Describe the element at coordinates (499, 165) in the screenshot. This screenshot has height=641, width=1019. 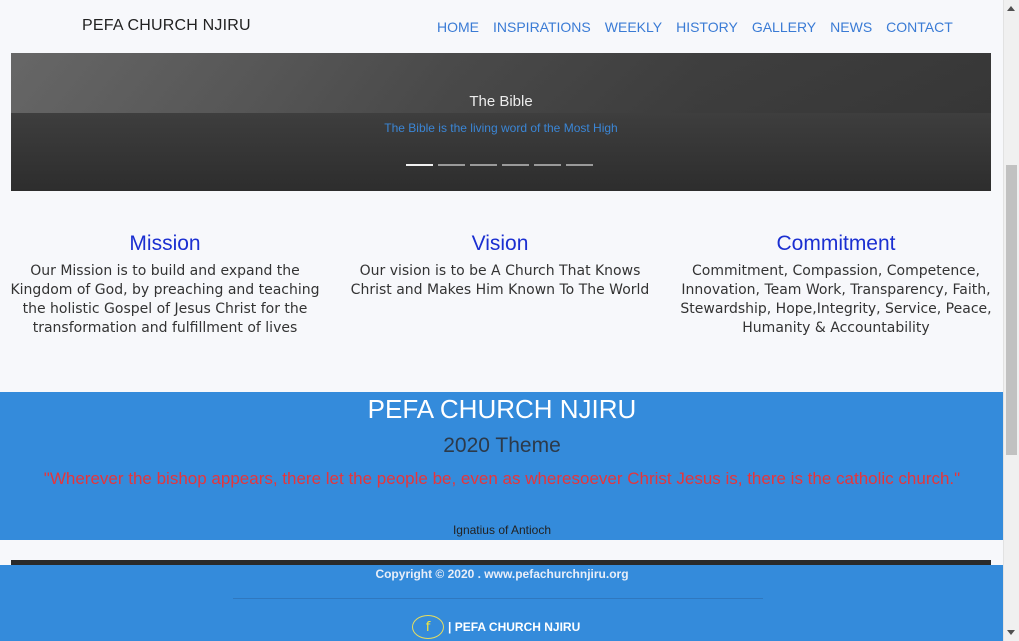
I see `carousel-indicators` at that location.